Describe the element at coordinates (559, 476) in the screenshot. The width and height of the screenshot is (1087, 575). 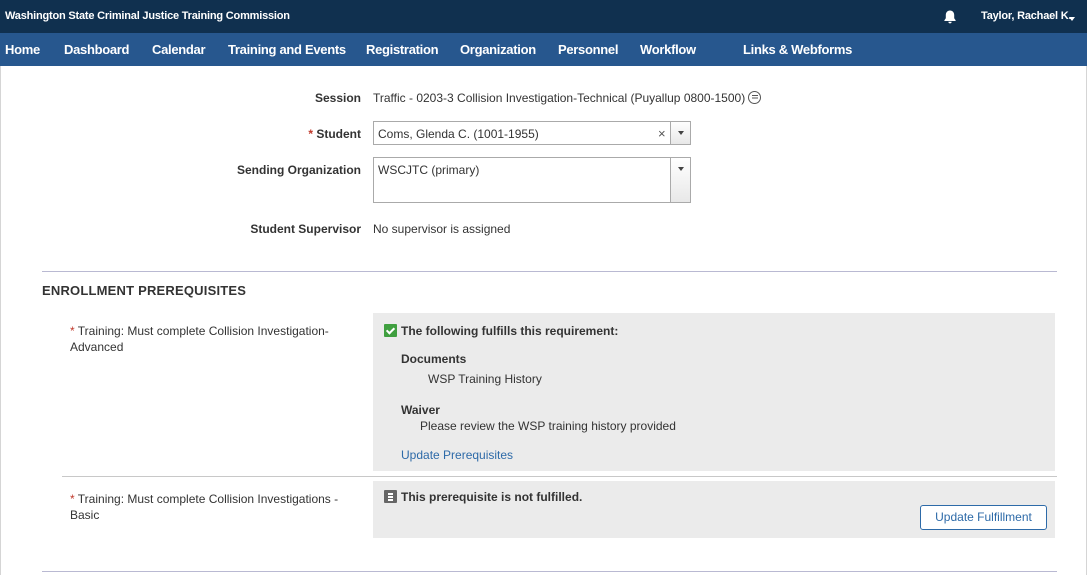
I see `prereq-divider` at that location.